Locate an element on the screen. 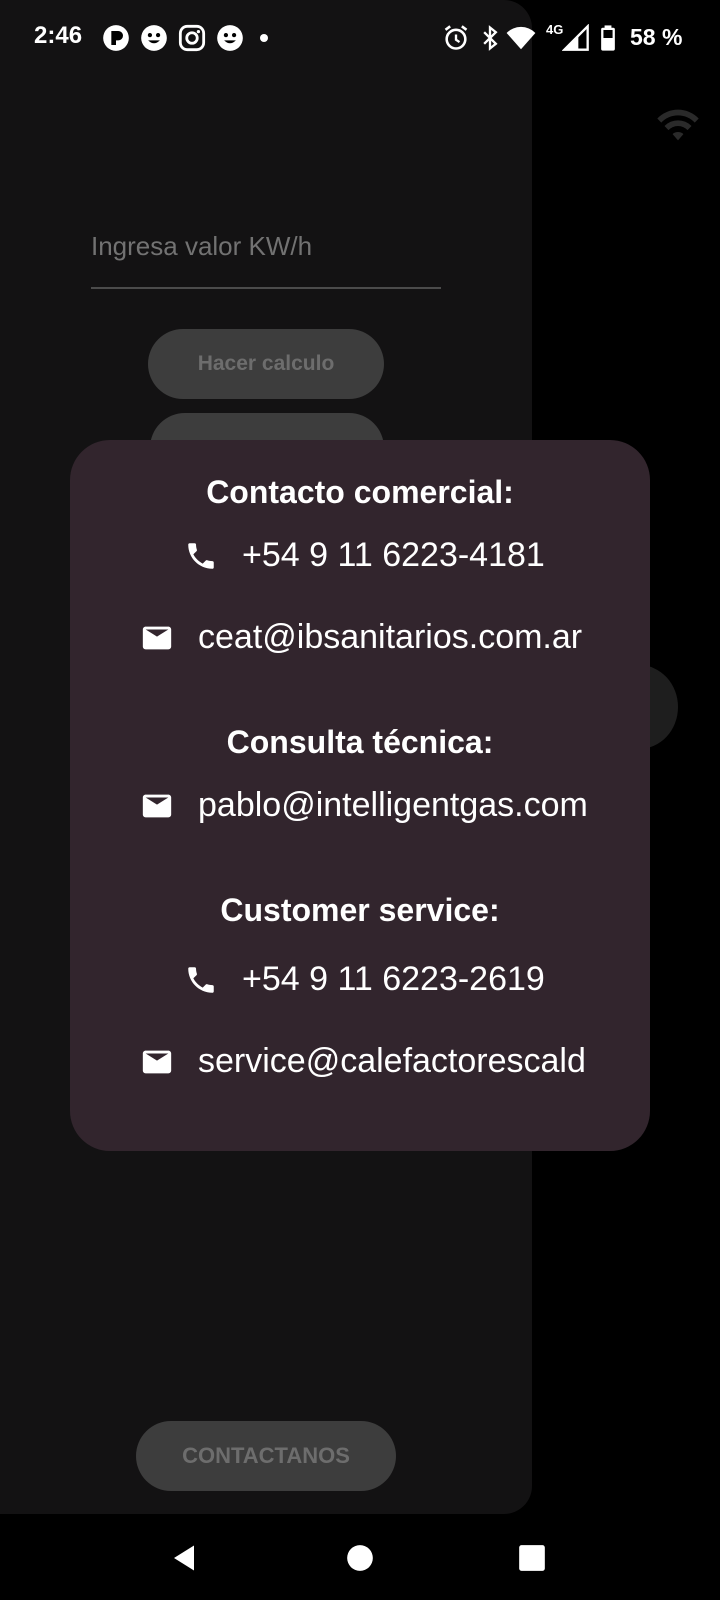 The height and width of the screenshot is (1600, 720). back-icon is located at coordinates (184, 1558).